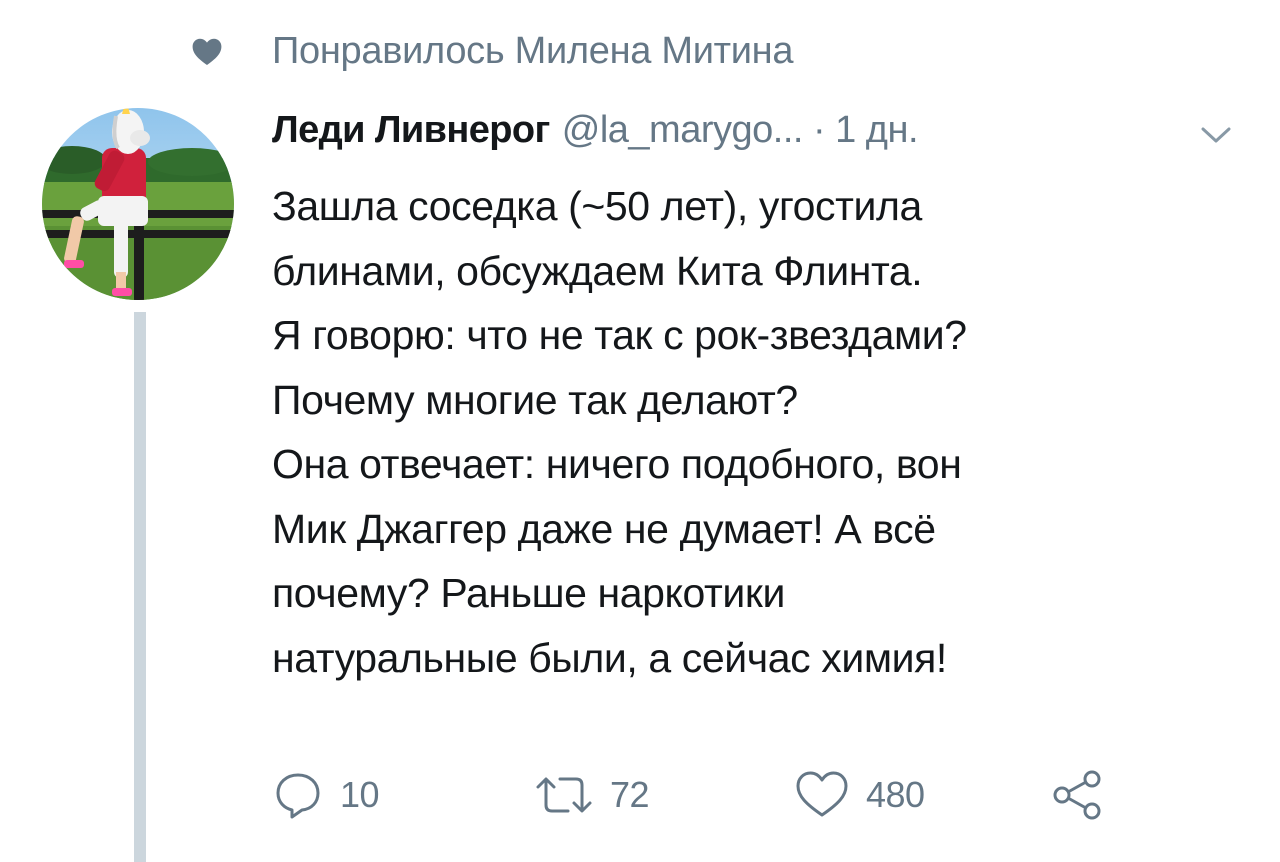 The image size is (1280, 862). I want to click on thread-line, so click(140, 587).